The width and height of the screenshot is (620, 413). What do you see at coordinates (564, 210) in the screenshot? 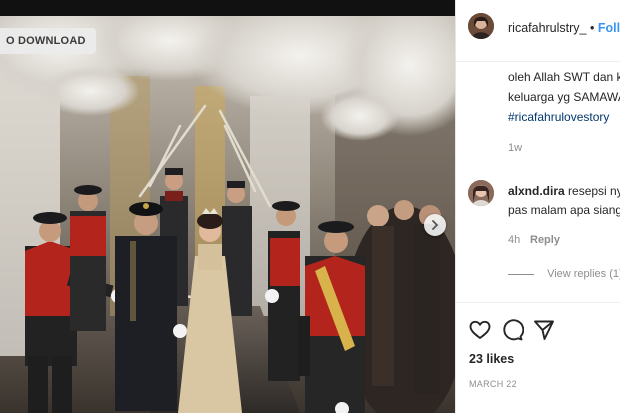
I see `comment-text-2: pas malam apa siang` at bounding box center [564, 210].